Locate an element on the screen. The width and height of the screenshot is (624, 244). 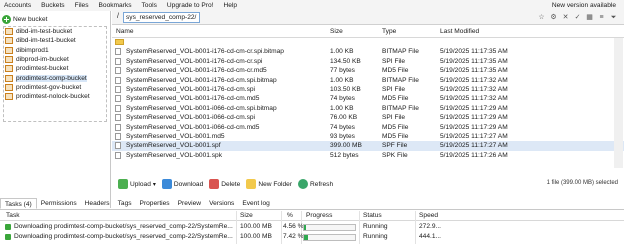
tab-versions: Versions is located at coordinates (221, 203).